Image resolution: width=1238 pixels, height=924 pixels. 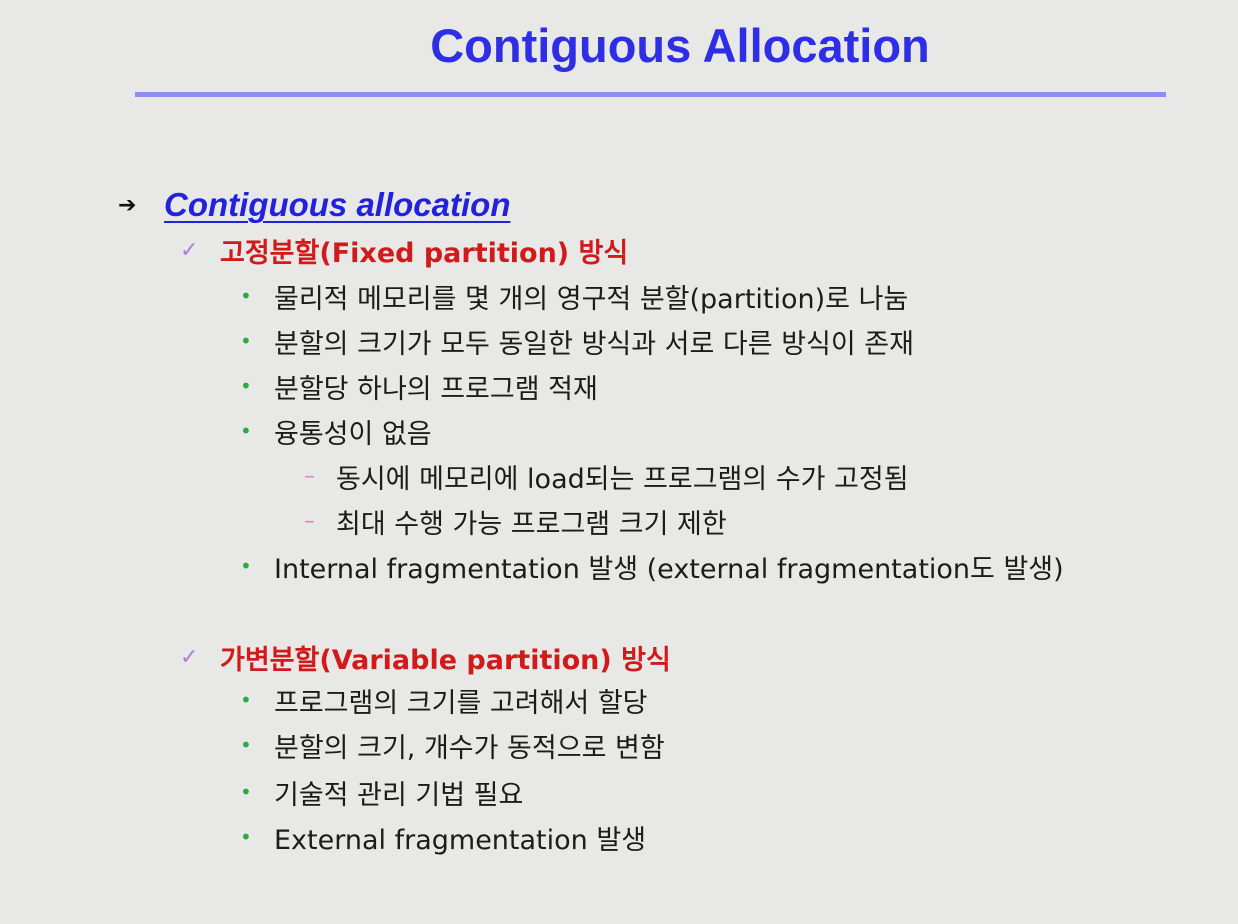 I want to click on sub-list-item-text: 동시에 메모리에 load되는 프로그램의 수가 고정됨, so click(x=622, y=479).